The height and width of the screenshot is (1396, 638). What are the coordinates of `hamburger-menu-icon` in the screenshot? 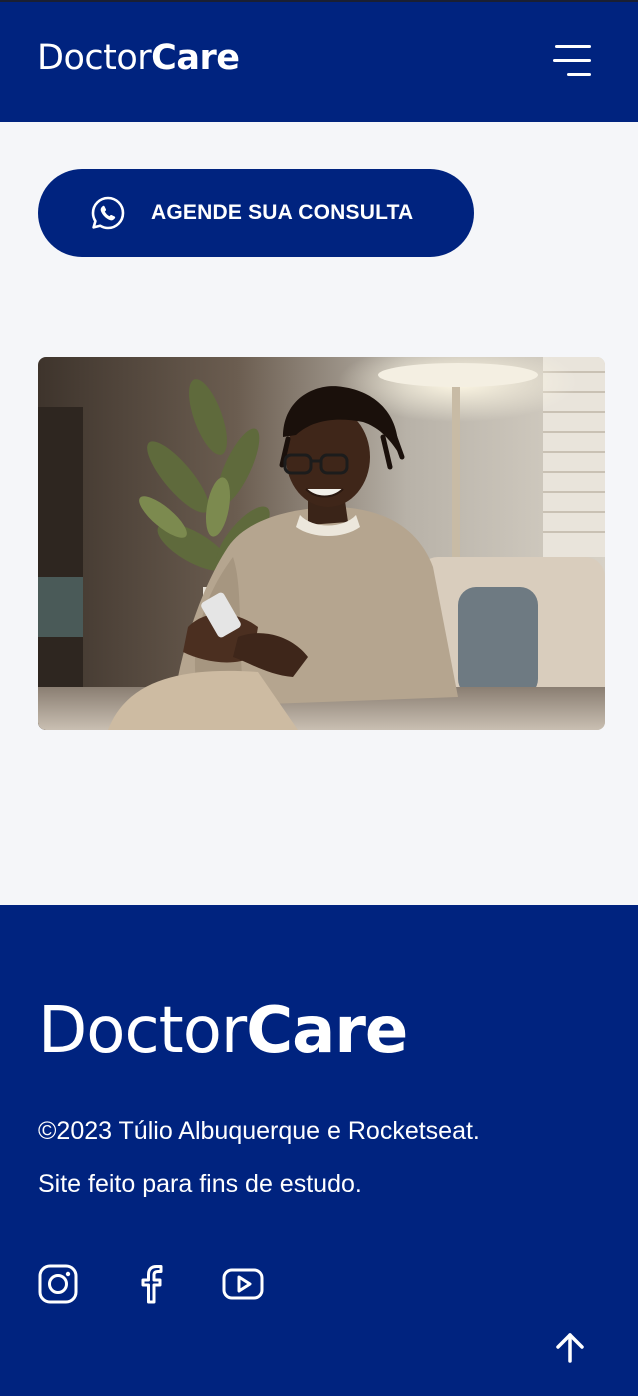 It's located at (572, 61).